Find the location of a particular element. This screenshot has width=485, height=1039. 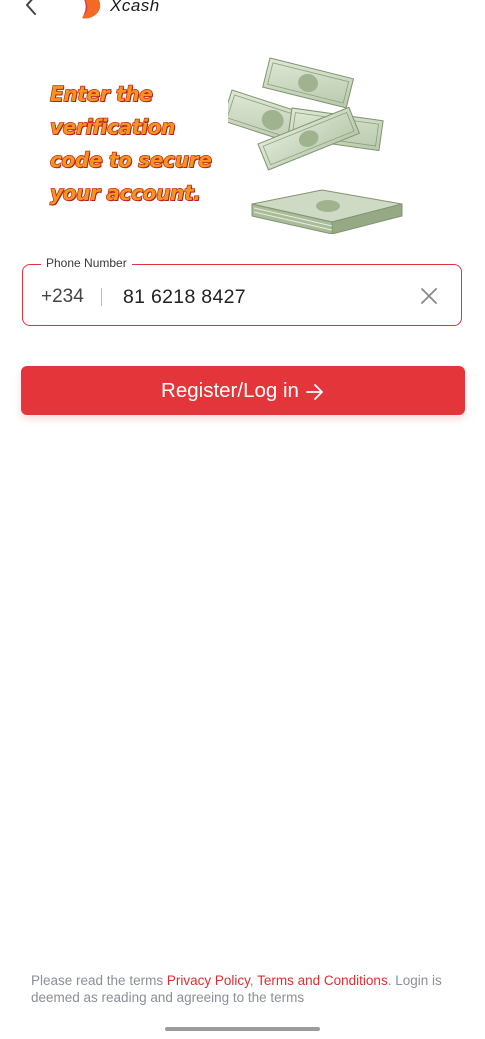

money-illustration is located at coordinates (314, 143).